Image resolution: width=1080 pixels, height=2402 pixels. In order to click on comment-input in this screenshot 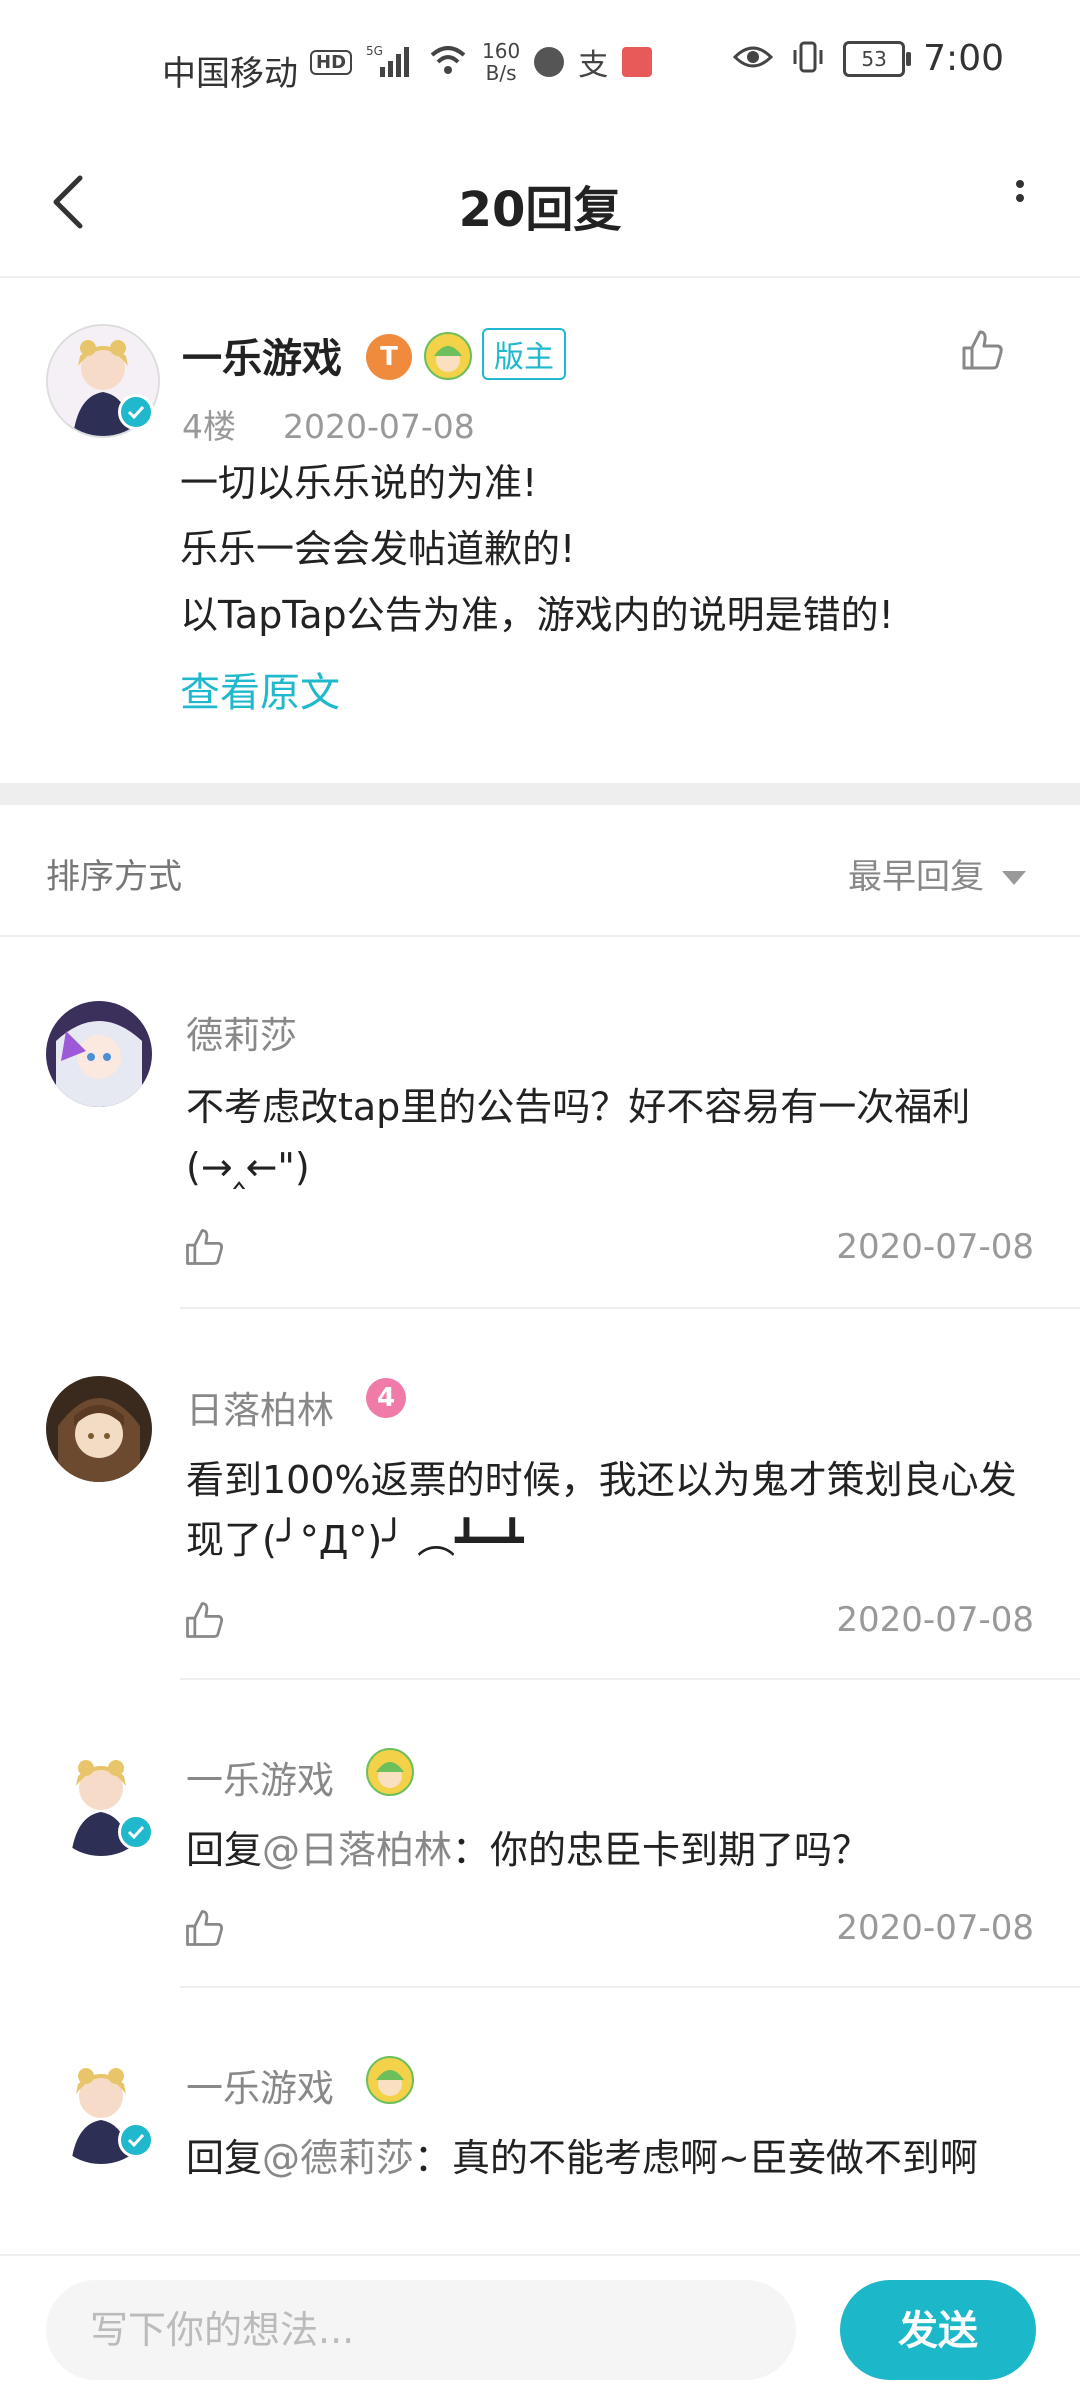, I will do `click(430, 2330)`.